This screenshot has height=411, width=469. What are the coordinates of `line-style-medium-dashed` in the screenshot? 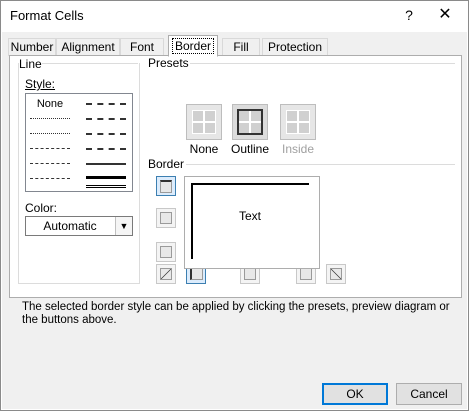 It's located at (106, 149).